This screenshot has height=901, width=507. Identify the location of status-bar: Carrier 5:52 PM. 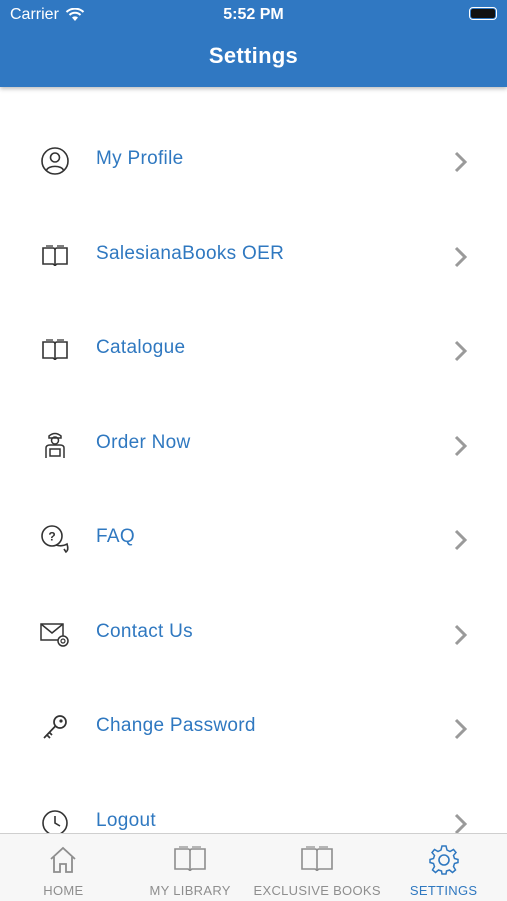
(253, 15).